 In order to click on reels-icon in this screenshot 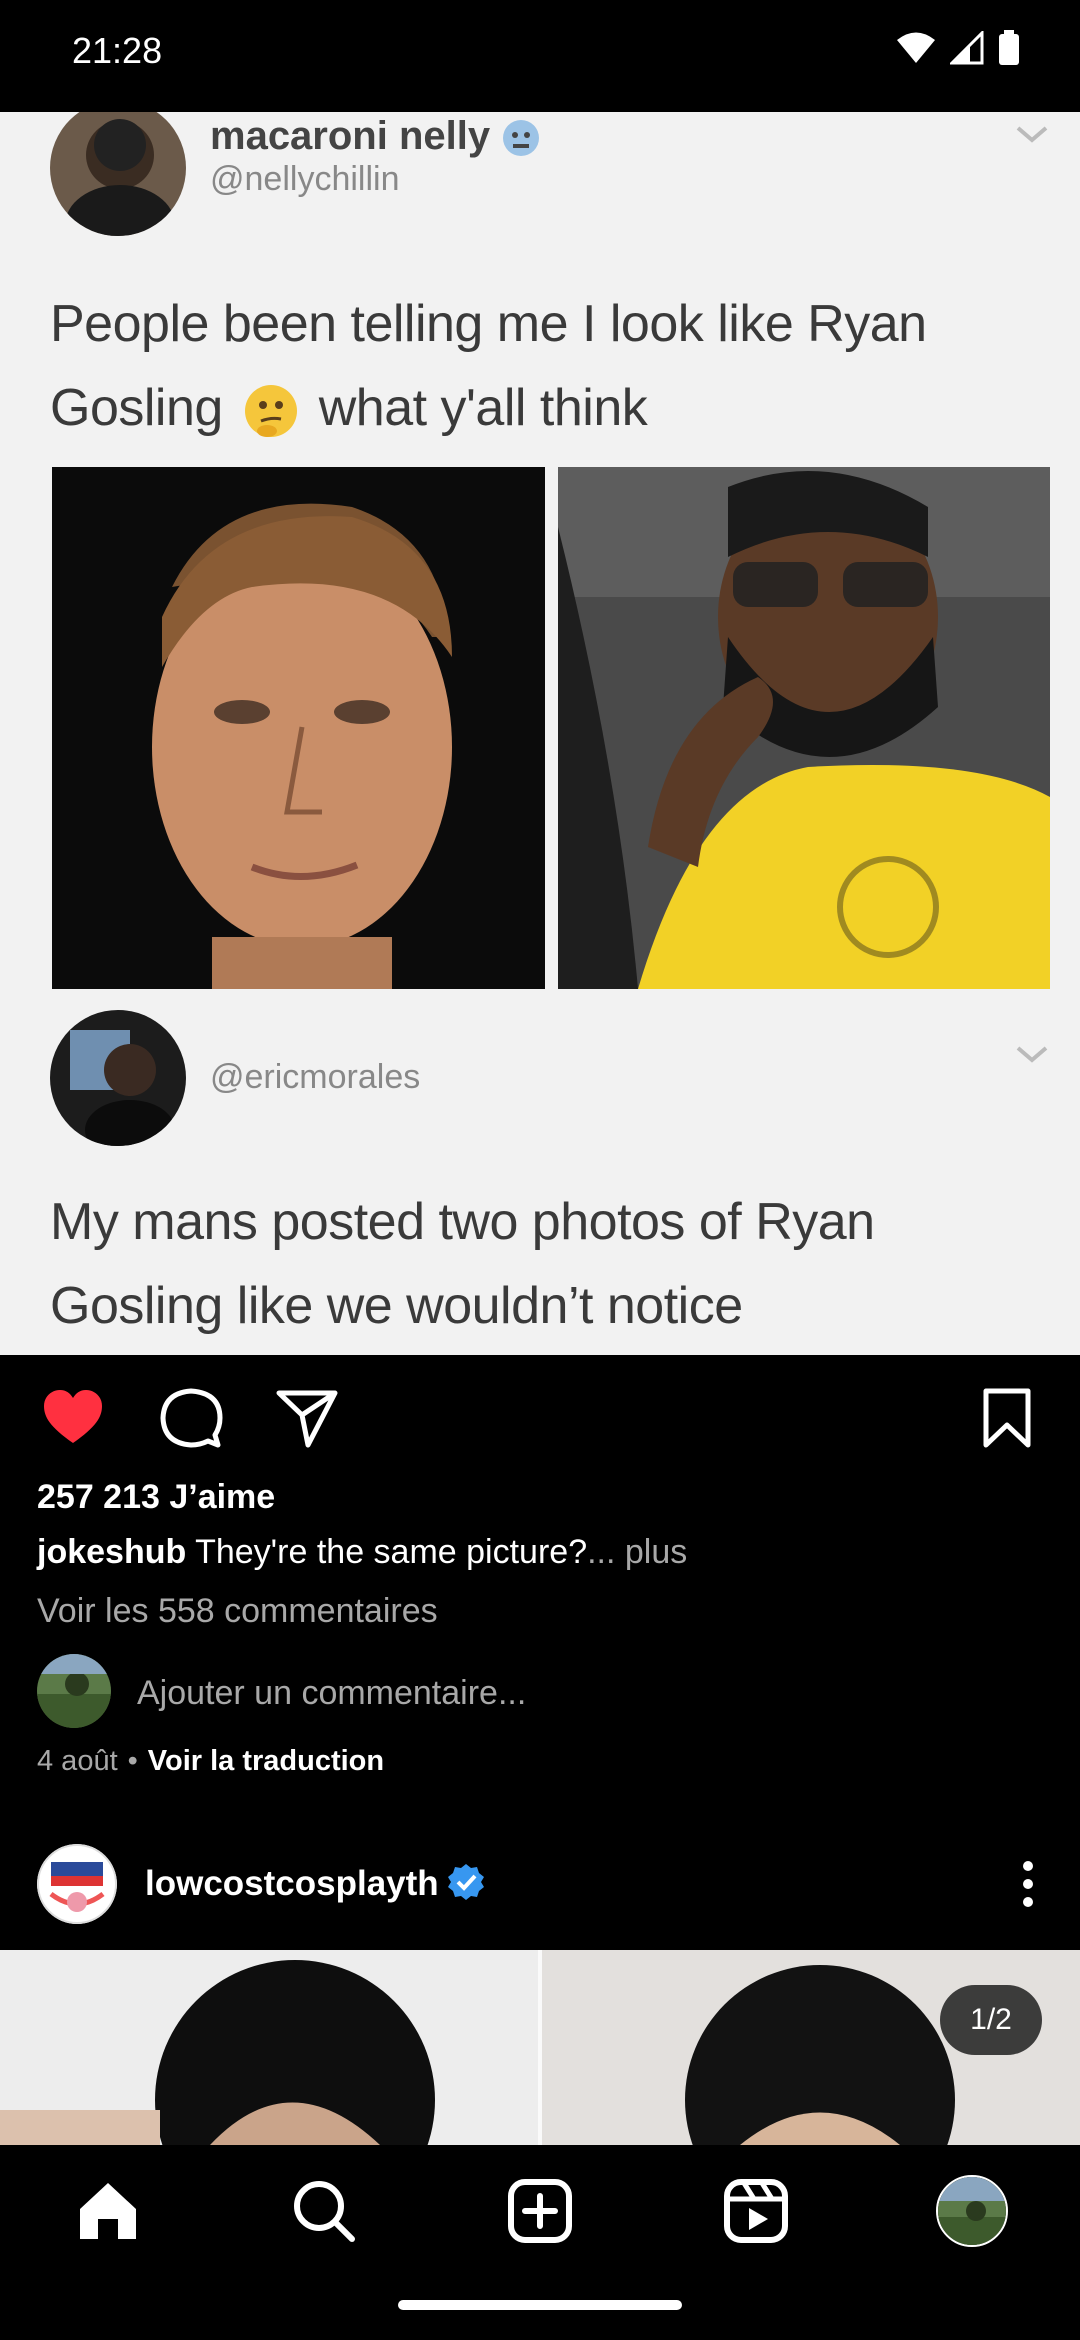, I will do `click(756, 2211)`.